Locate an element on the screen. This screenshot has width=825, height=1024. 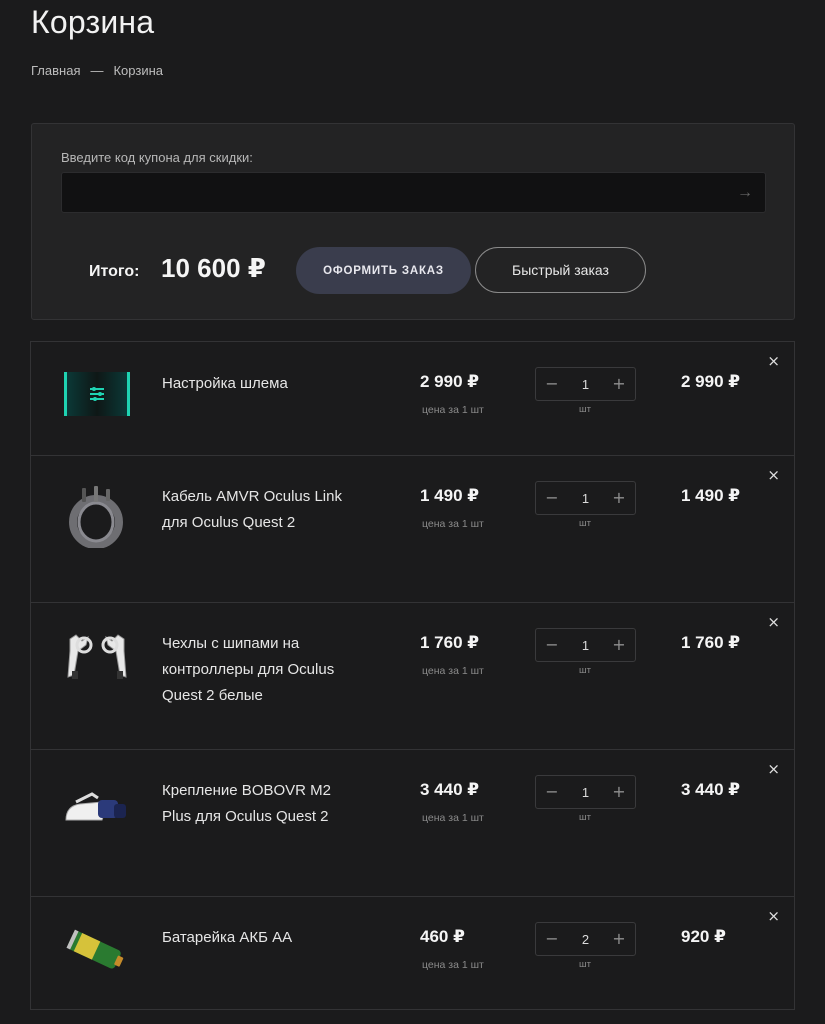
head-strap-icon is located at coordinates (95, 806).